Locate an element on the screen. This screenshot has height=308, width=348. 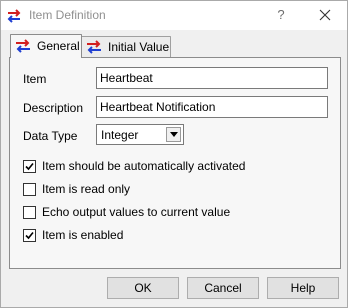
close-icon is located at coordinates (325, 15).